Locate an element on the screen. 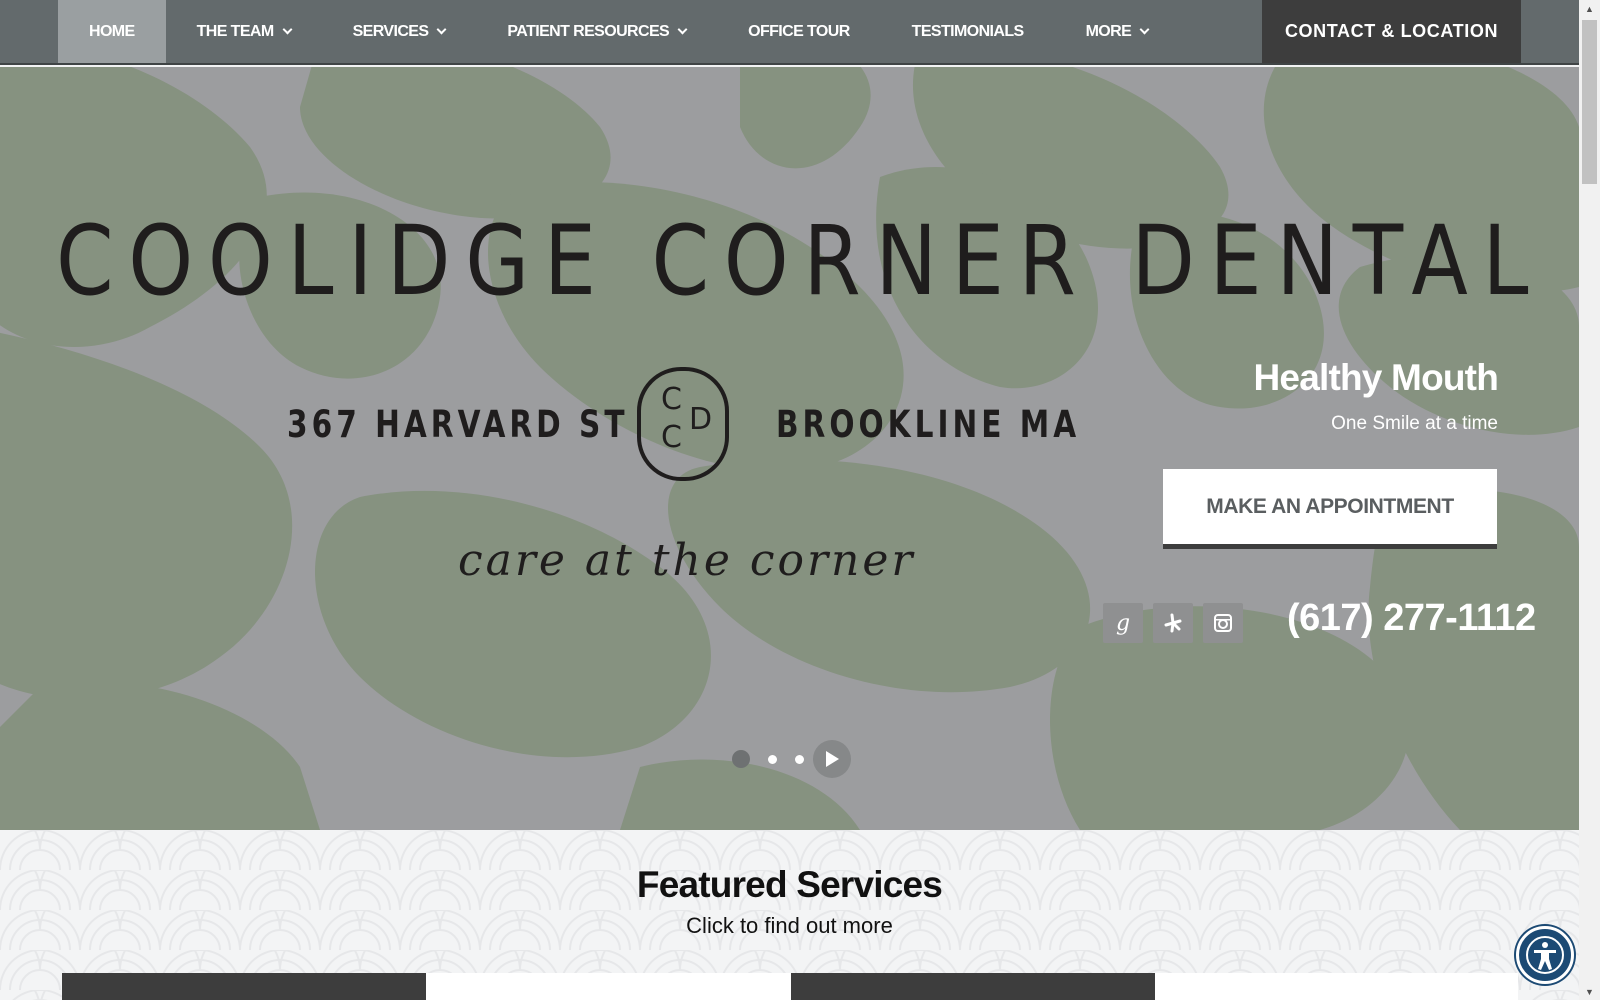 The width and height of the screenshot is (1600, 1000). nav-item-the-team: THE TEAM is located at coordinates (244, 31).